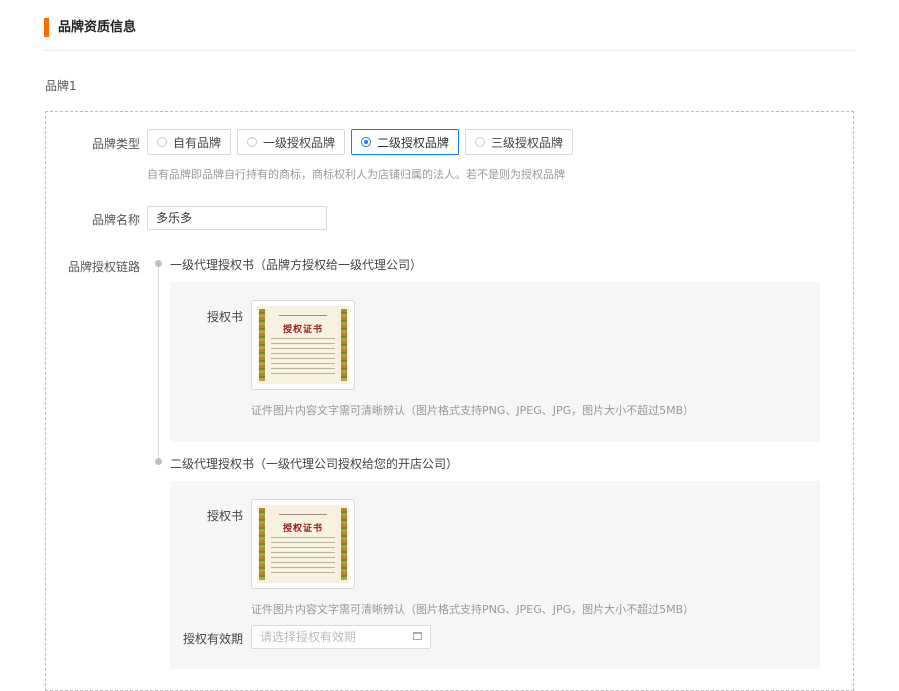 Image resolution: width=899 pixels, height=691 pixels. I want to click on brand-name-label: 品牌名称, so click(115, 220).